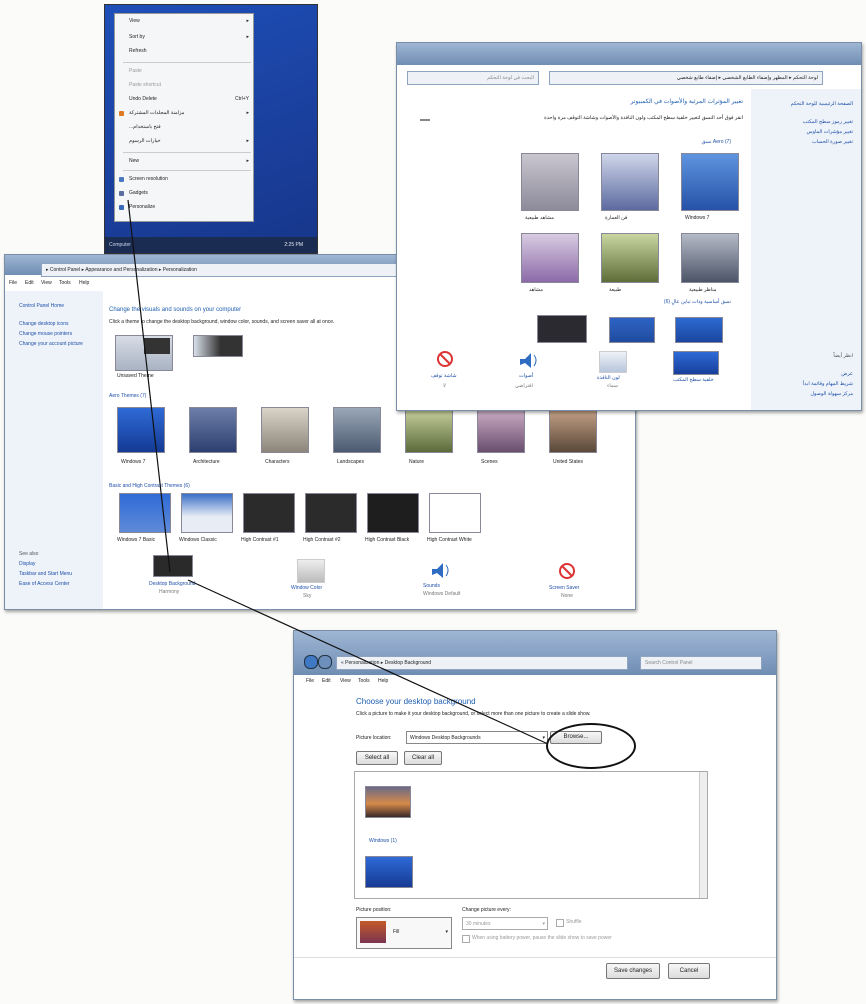  Describe the element at coordinates (145, 127) in the screenshot. I see `menu-item-open-with: ...فتح باستخدام` at that location.